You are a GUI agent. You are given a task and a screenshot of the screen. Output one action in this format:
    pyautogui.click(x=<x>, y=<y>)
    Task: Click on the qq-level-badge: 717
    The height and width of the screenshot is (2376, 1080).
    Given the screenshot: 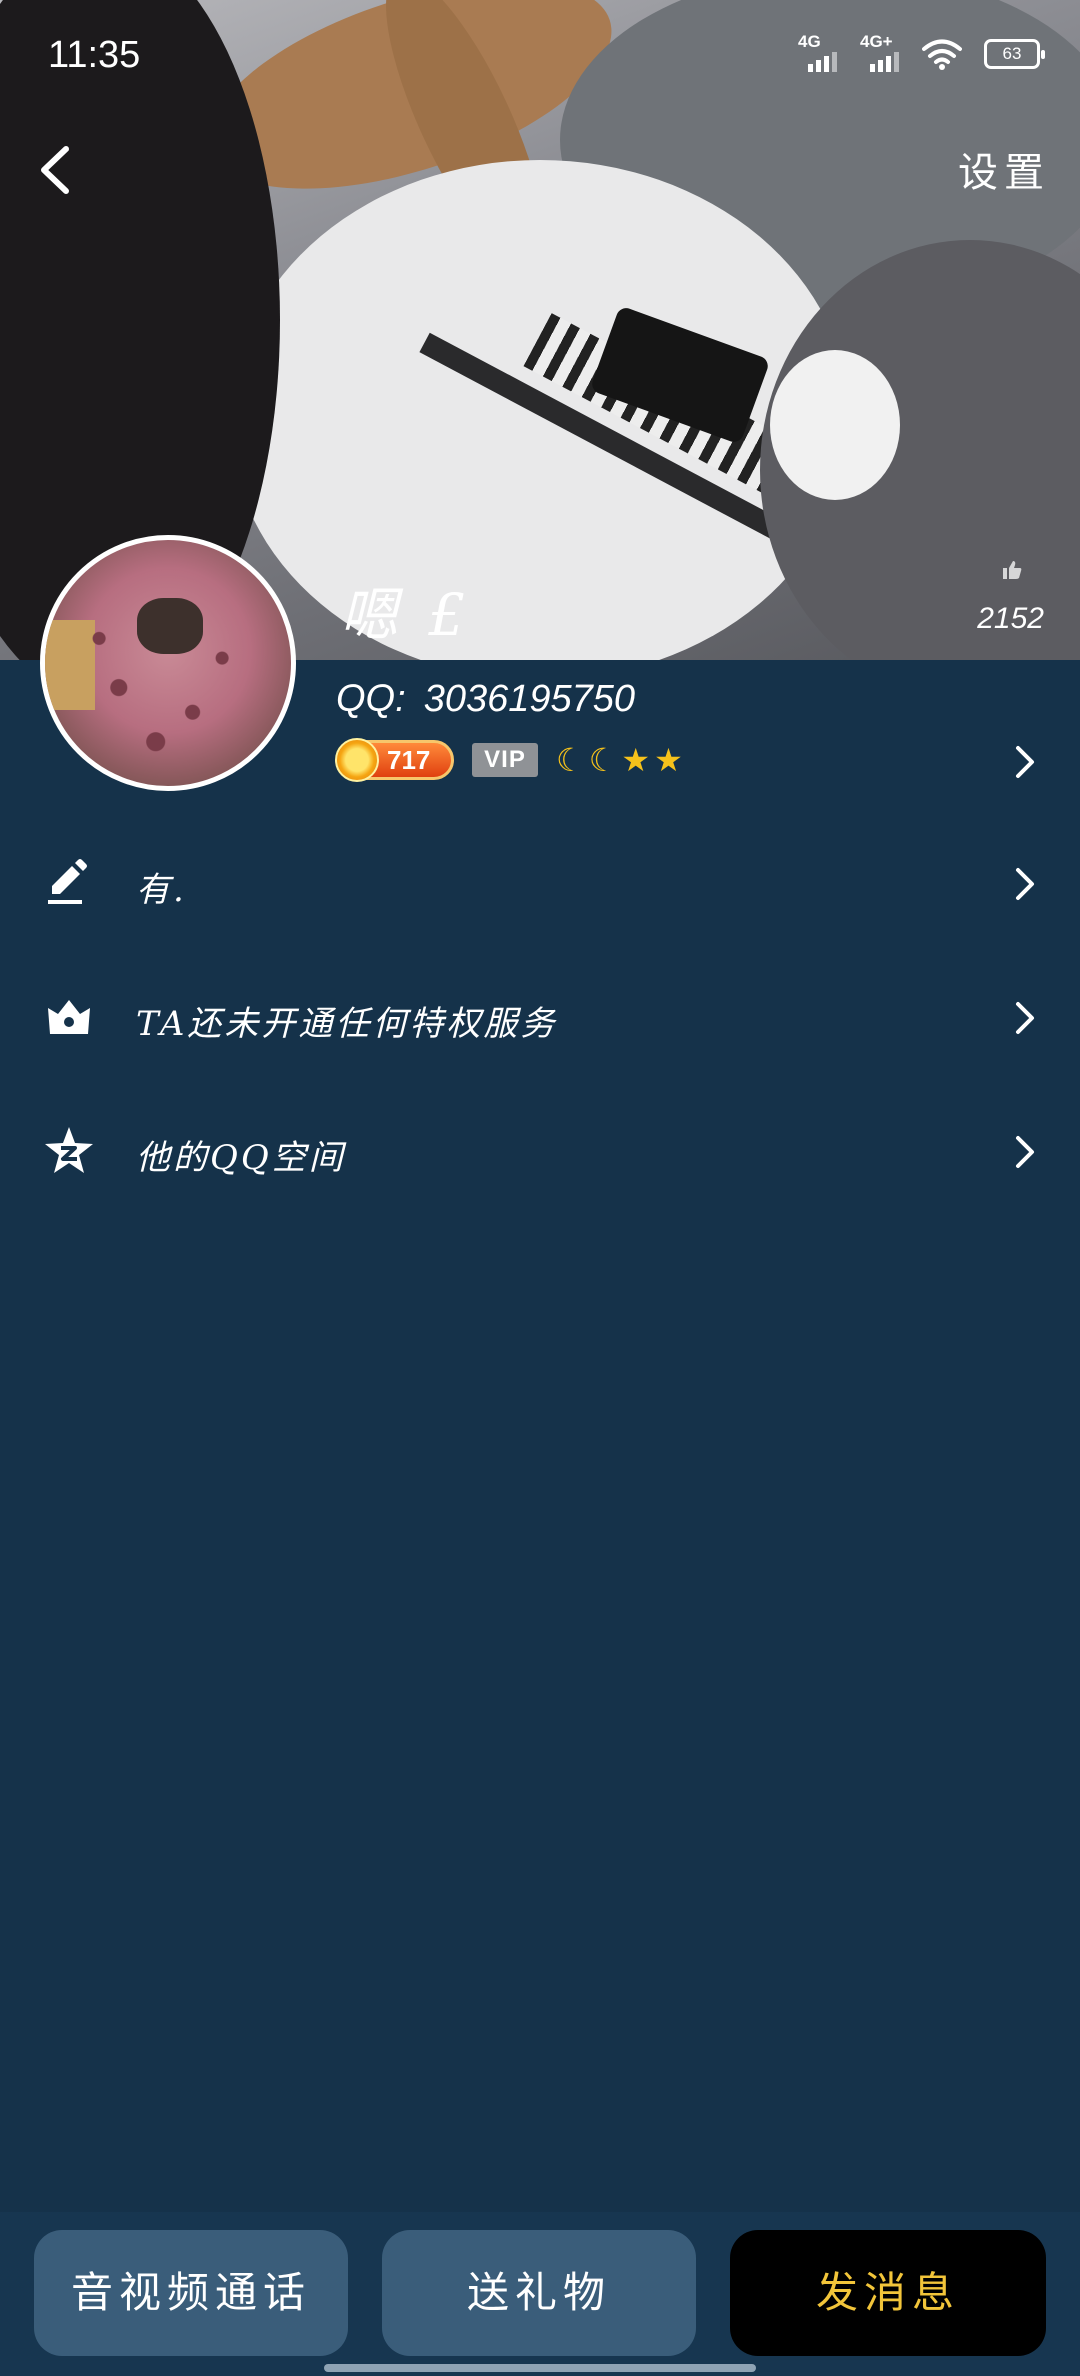 What is the action you would take?
    pyautogui.click(x=394, y=760)
    